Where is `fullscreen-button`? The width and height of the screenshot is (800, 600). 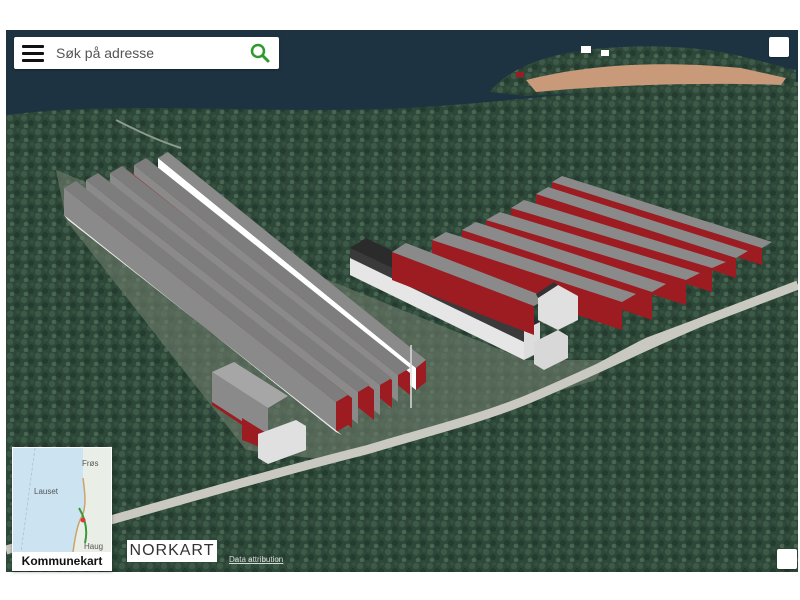
fullscreen-button is located at coordinates (787, 559).